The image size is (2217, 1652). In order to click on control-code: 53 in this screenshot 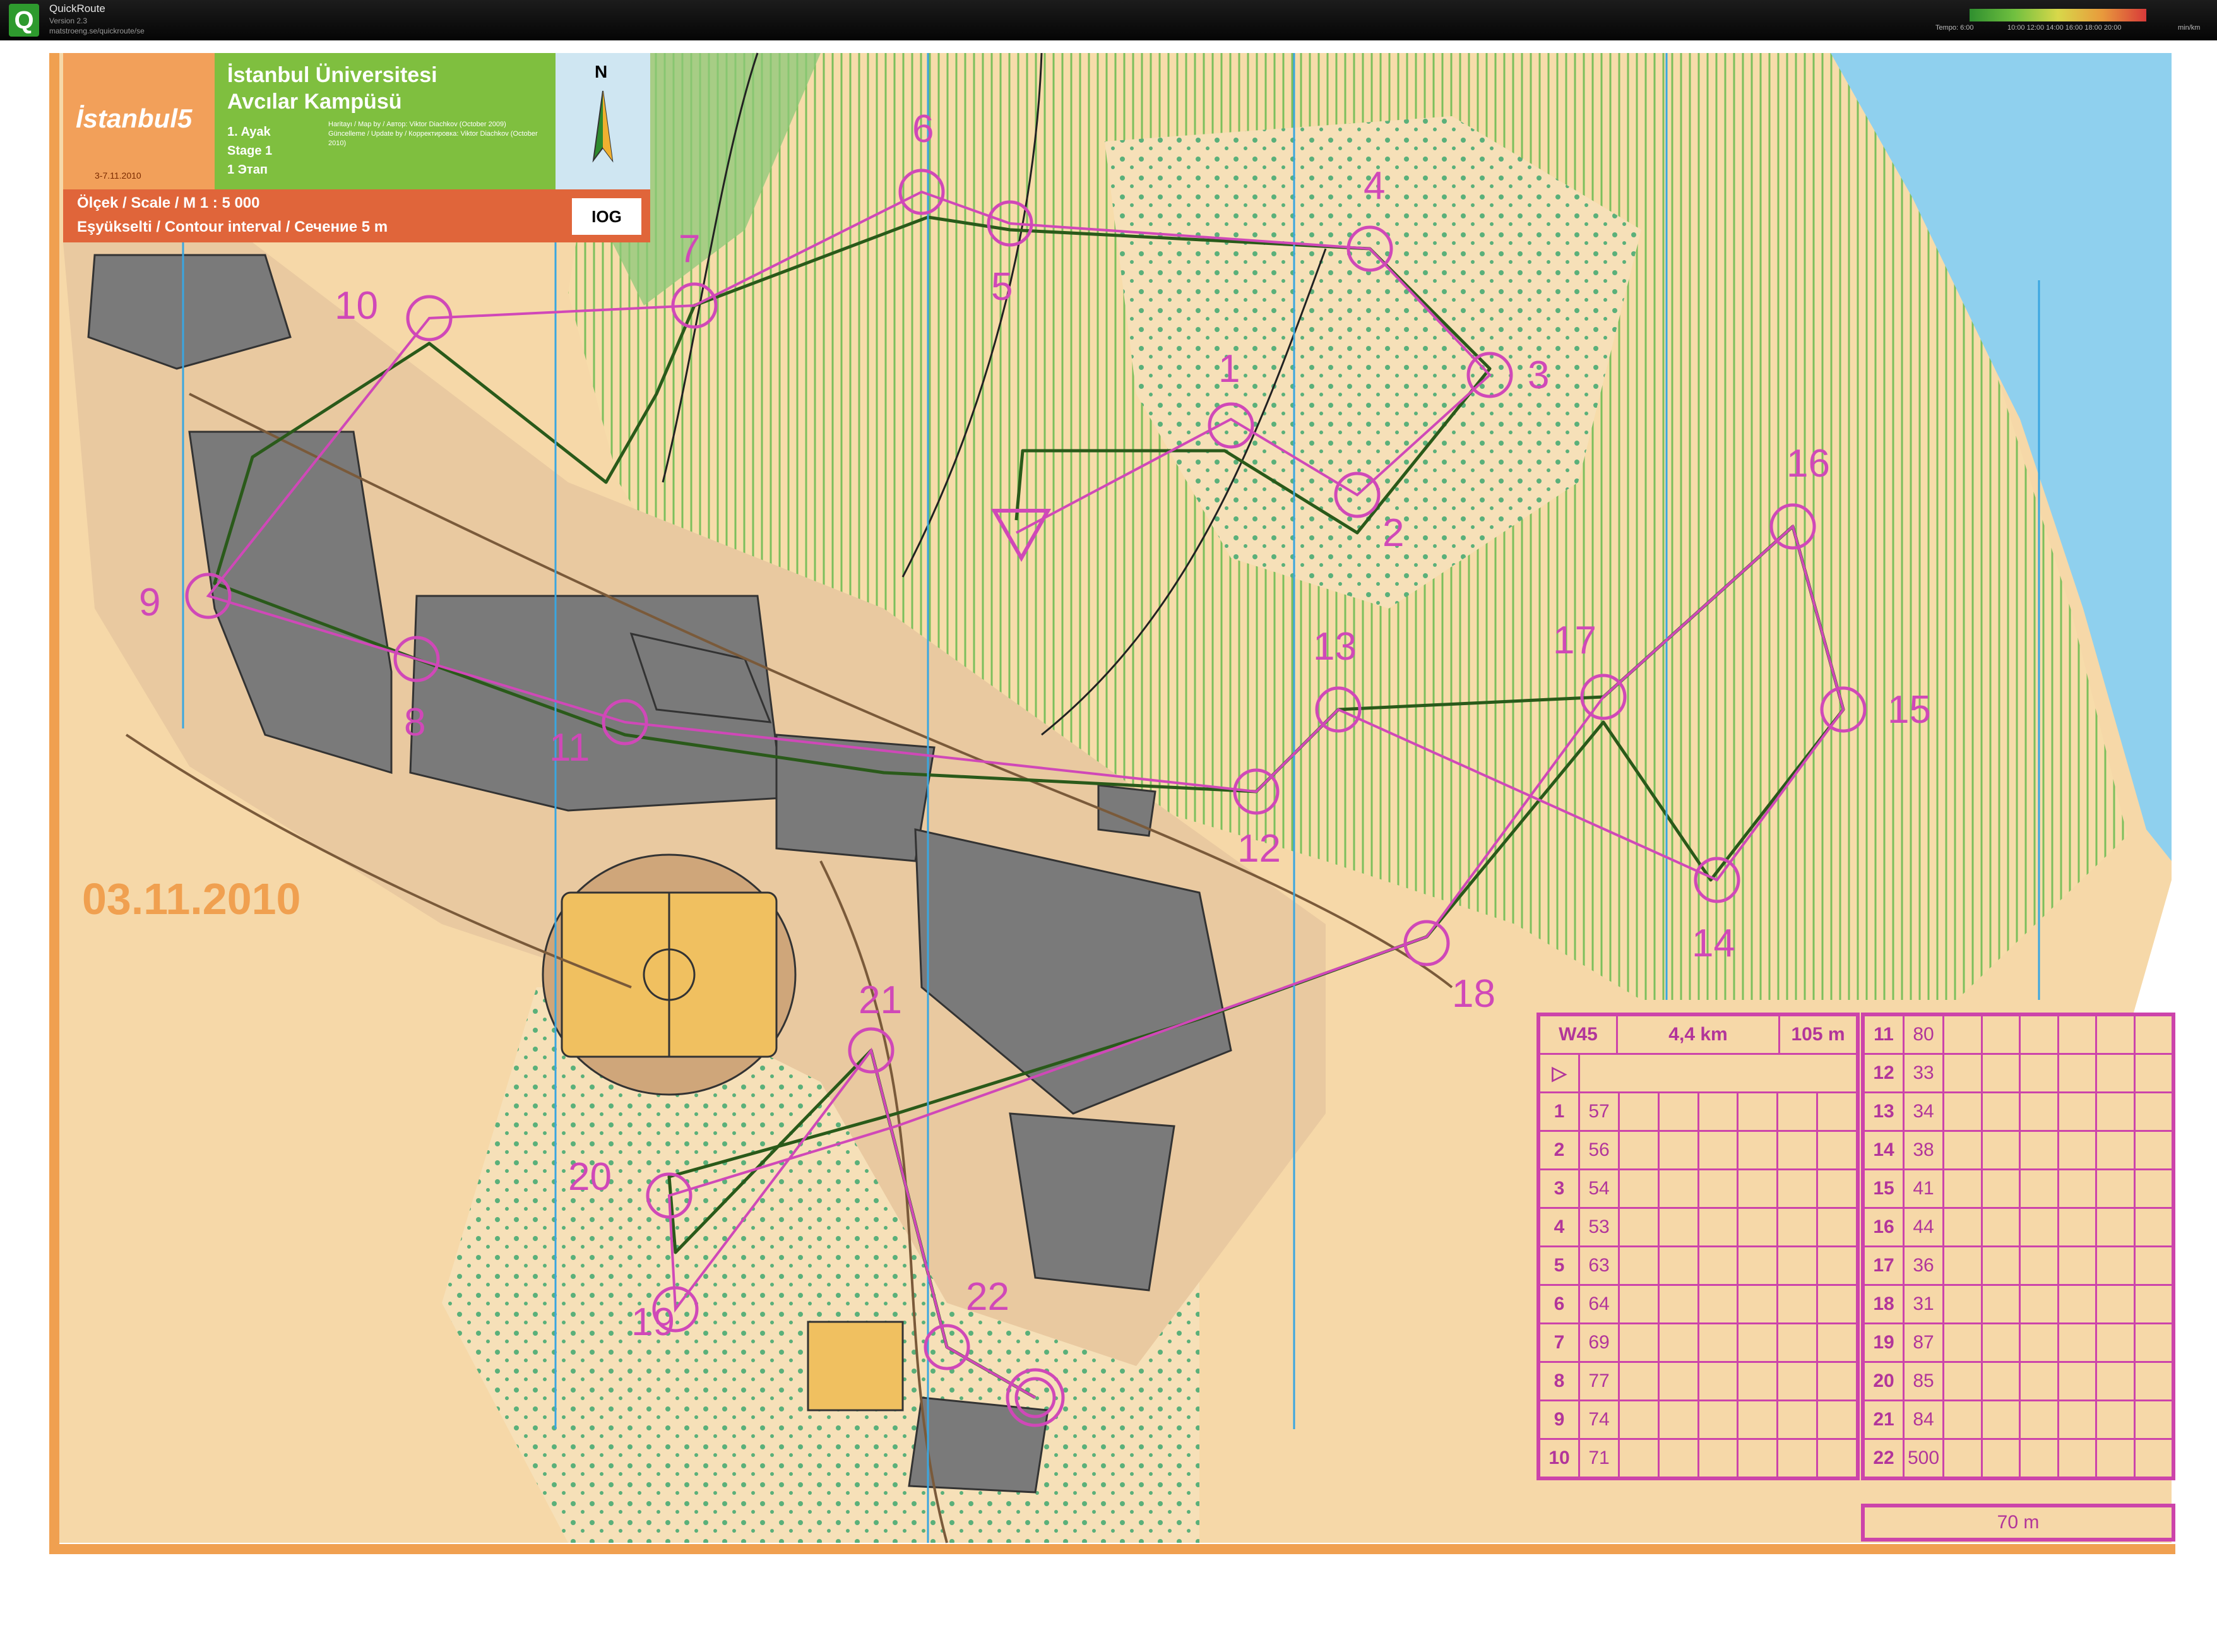, I will do `click(1600, 1227)`.